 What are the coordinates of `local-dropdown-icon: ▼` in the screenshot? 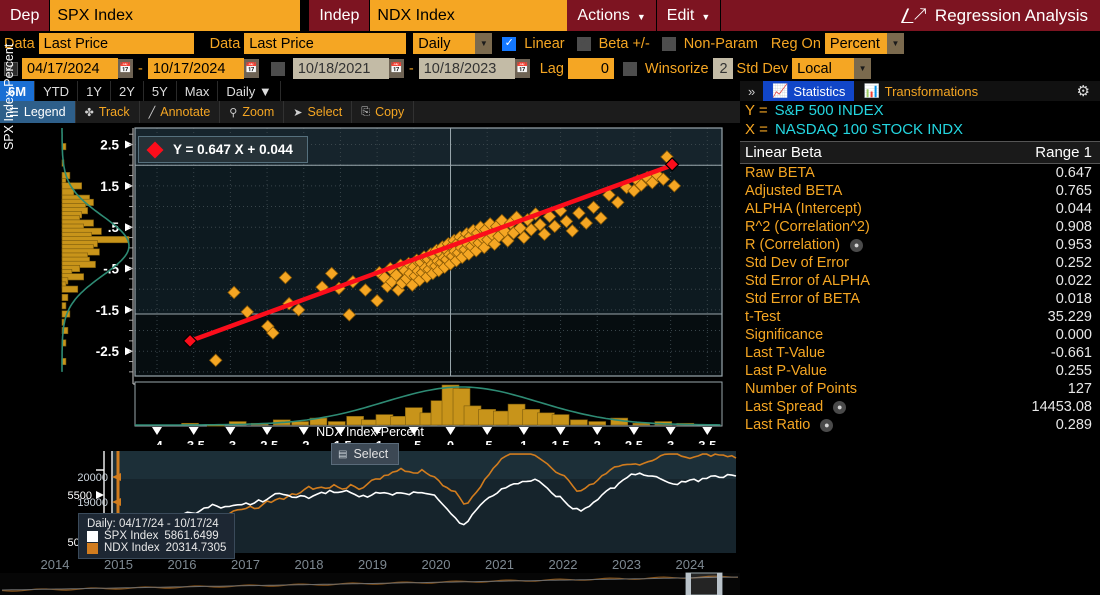 It's located at (863, 68).